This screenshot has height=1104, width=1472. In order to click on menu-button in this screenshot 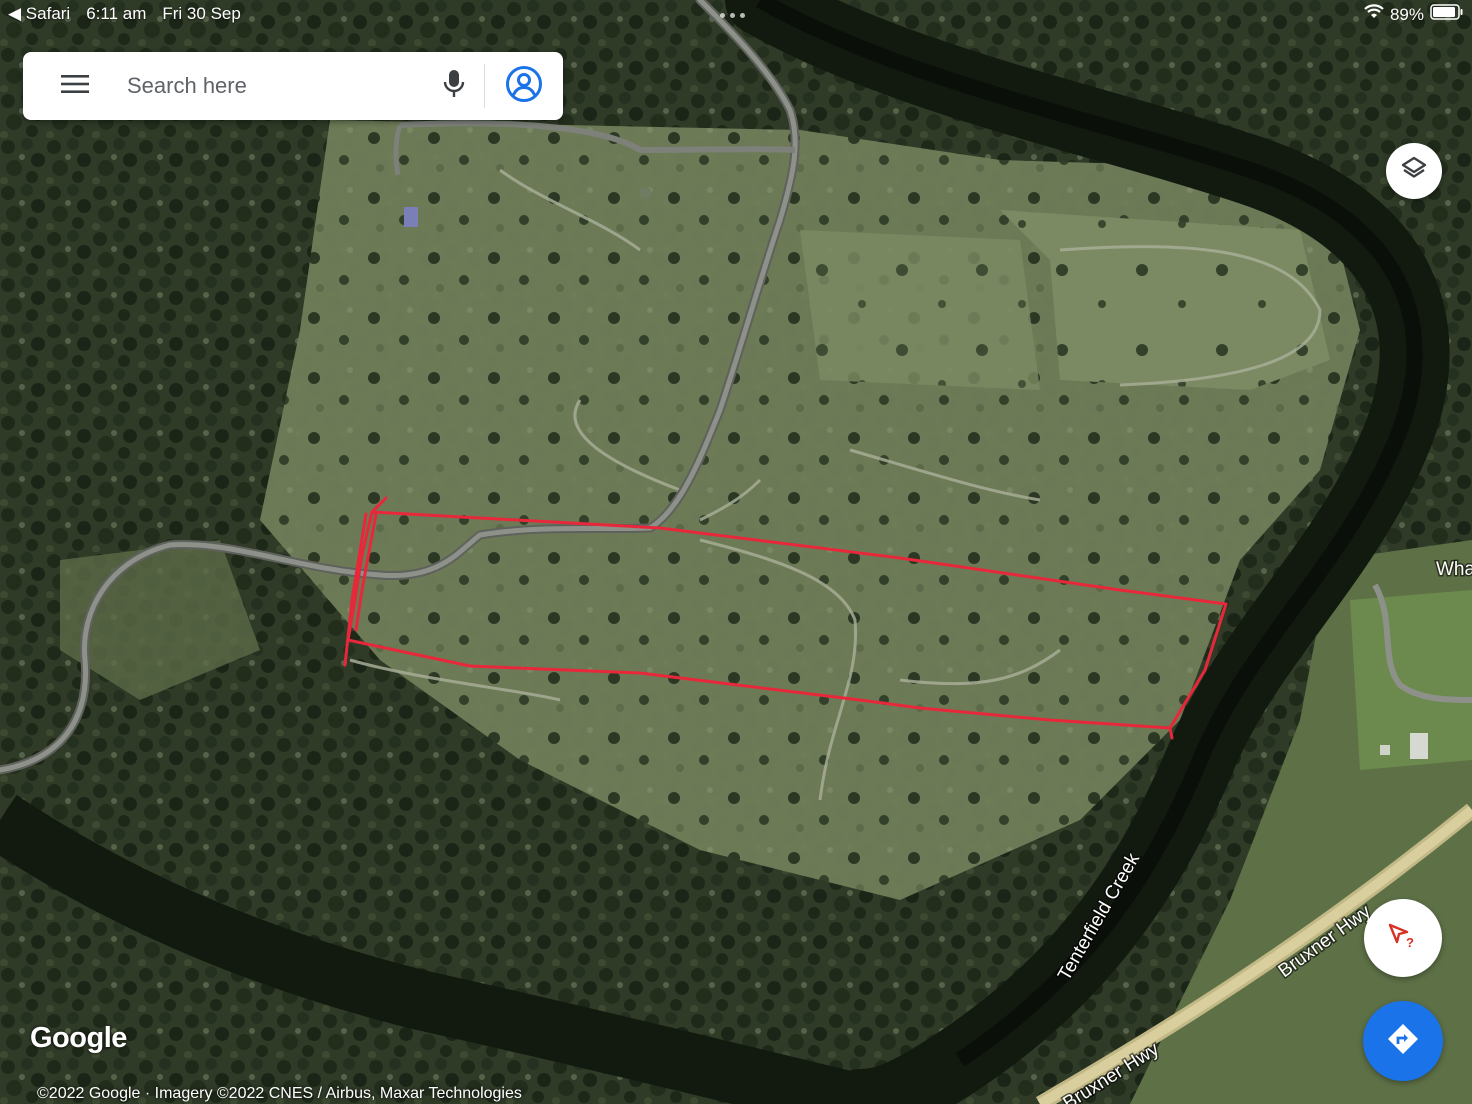, I will do `click(75, 86)`.